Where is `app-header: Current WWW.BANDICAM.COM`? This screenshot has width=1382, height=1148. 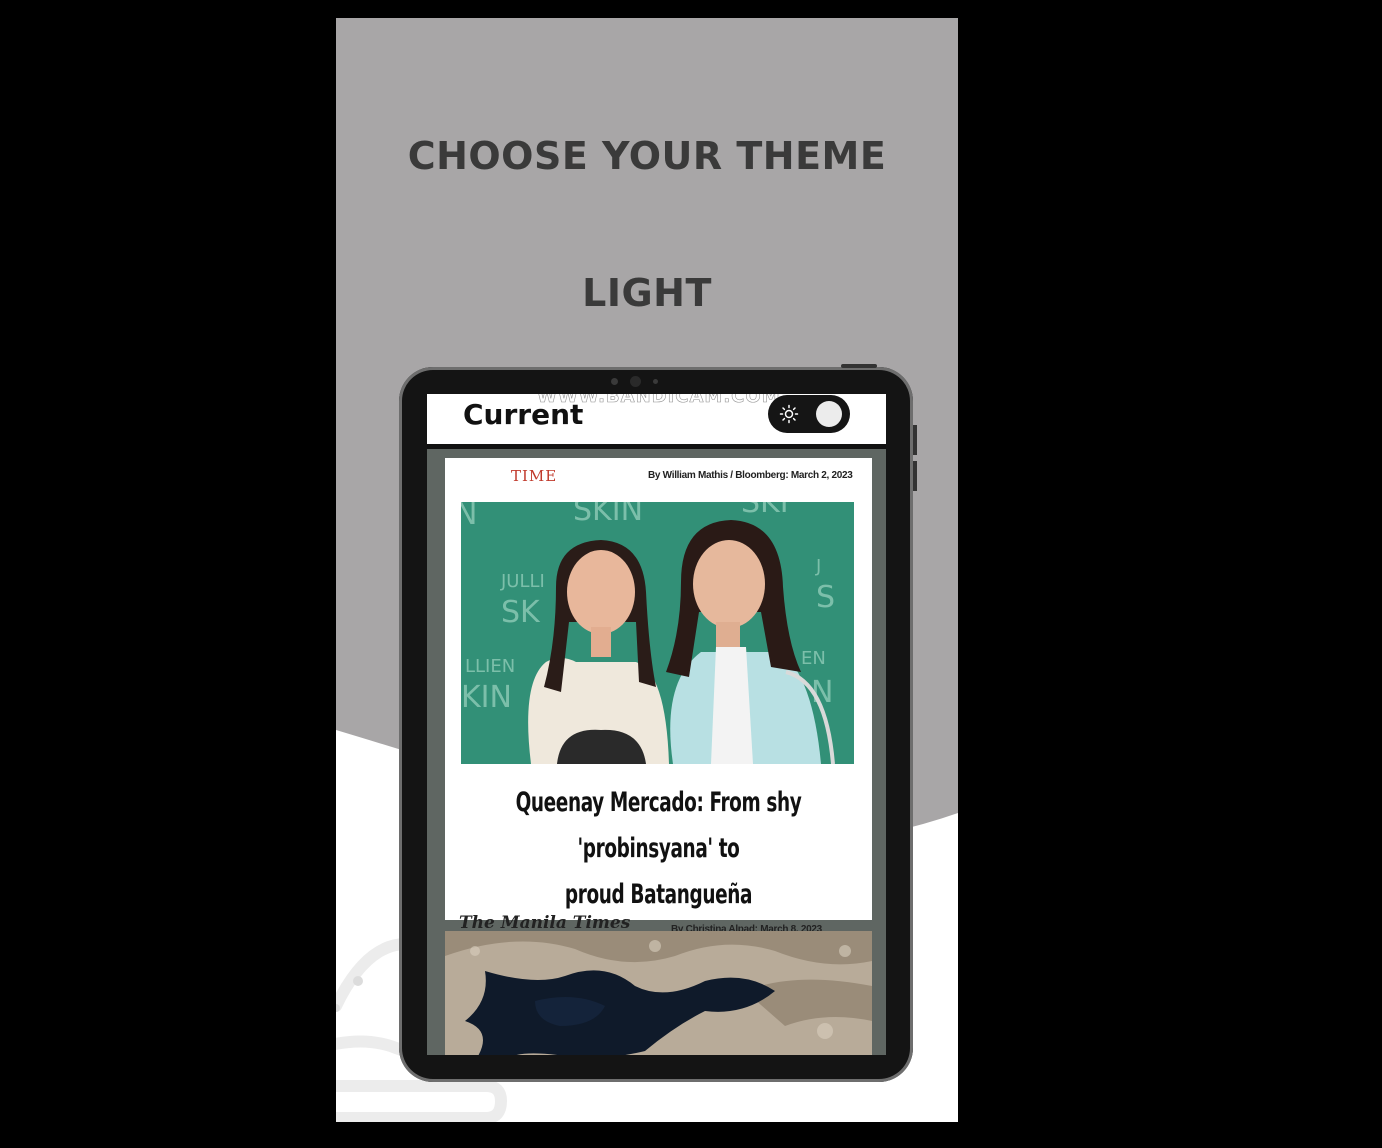 app-header: Current WWW.BANDICAM.COM is located at coordinates (656, 421).